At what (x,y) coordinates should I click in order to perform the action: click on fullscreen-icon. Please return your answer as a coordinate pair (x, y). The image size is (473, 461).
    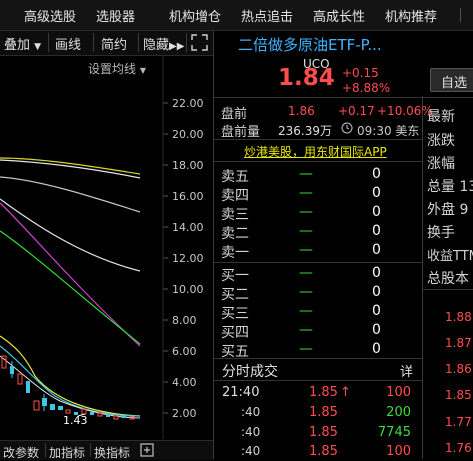
    Looking at the image, I should click on (199, 42).